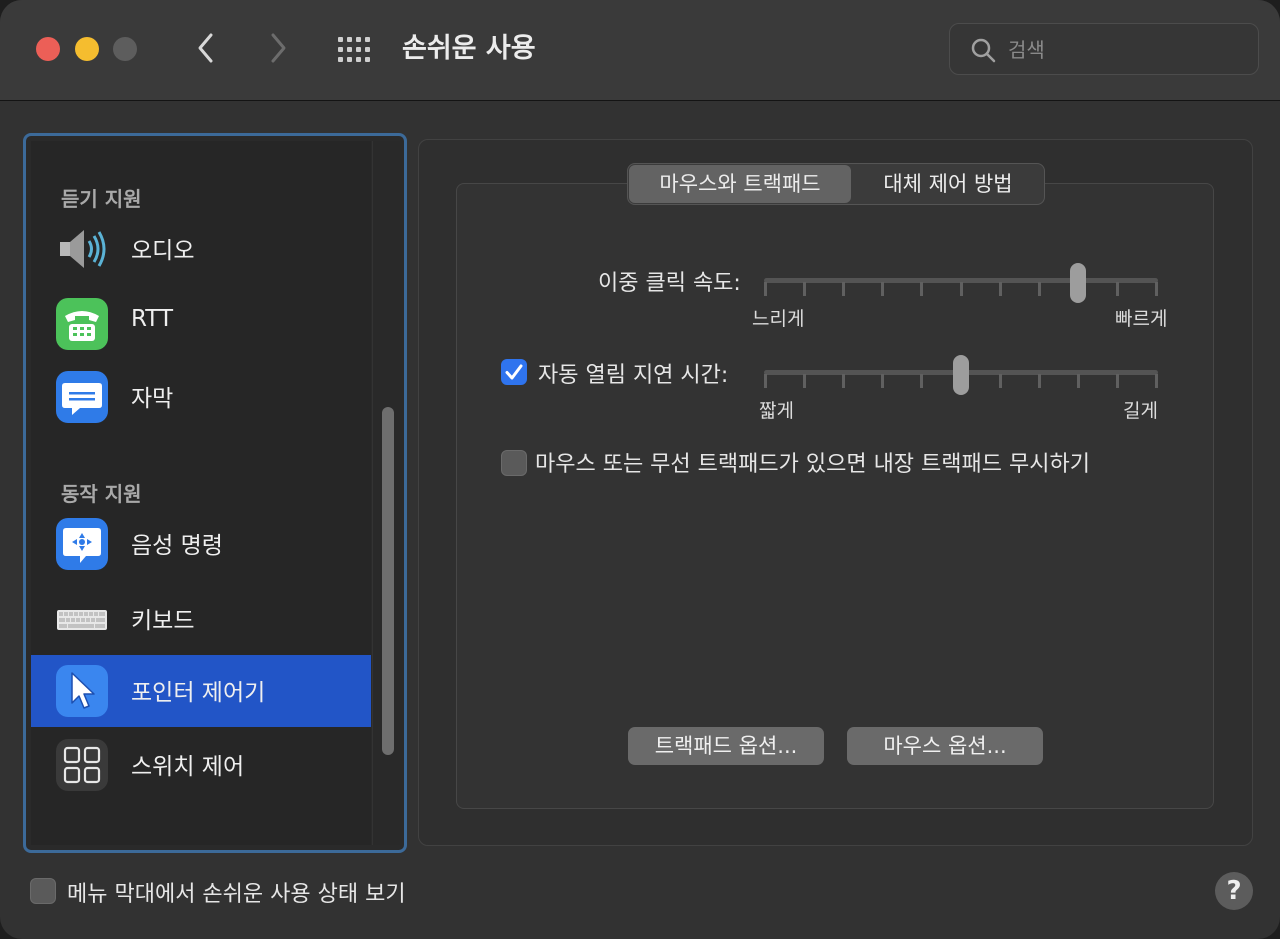 Image resolution: width=1280 pixels, height=939 pixels. What do you see at coordinates (469, 48) in the screenshot?
I see `window-title: 손쉬운 사용` at bounding box center [469, 48].